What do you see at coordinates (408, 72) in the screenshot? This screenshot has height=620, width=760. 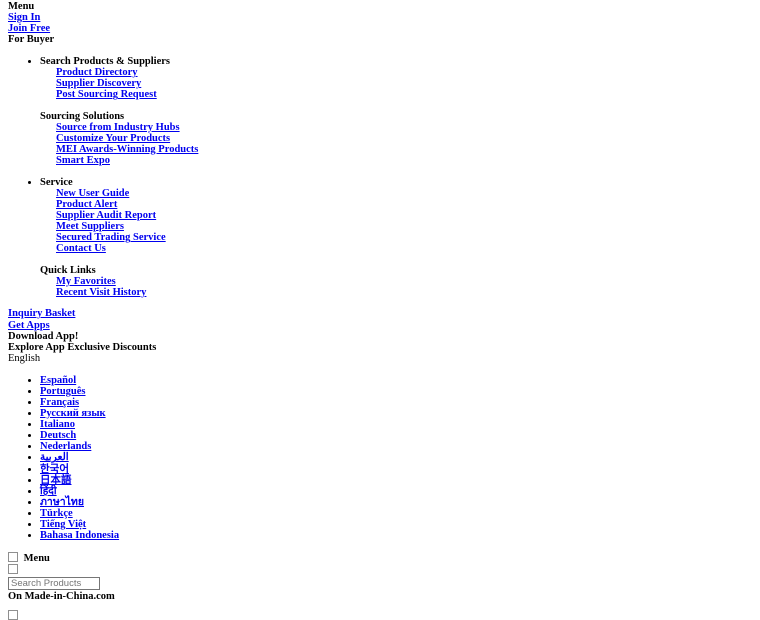 I see `link-product-directory: Product Directory` at bounding box center [408, 72].